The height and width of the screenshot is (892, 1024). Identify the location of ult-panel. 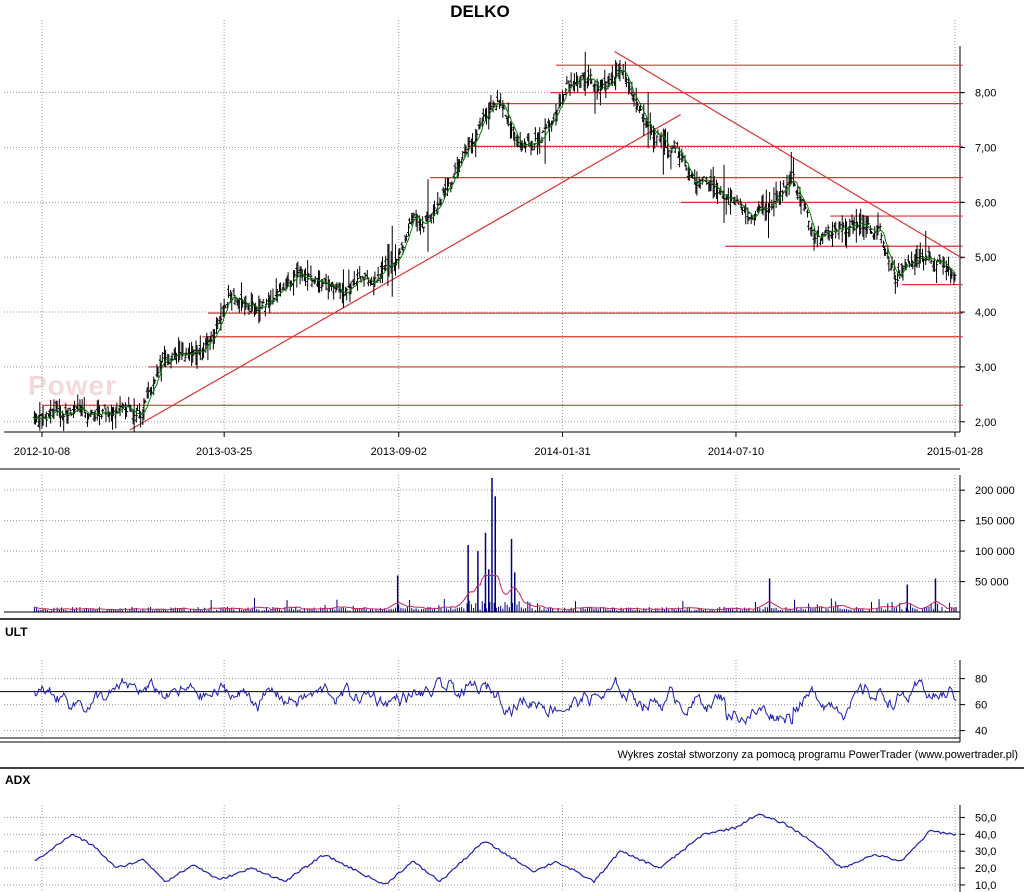
(480, 707).